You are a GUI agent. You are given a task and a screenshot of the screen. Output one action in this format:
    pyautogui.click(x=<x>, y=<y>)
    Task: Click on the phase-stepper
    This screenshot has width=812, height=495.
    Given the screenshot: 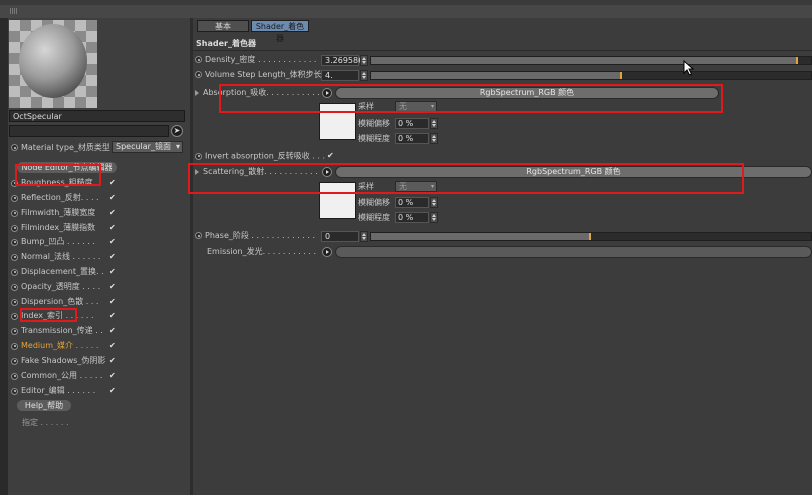 What is the action you would take?
    pyautogui.click(x=364, y=236)
    